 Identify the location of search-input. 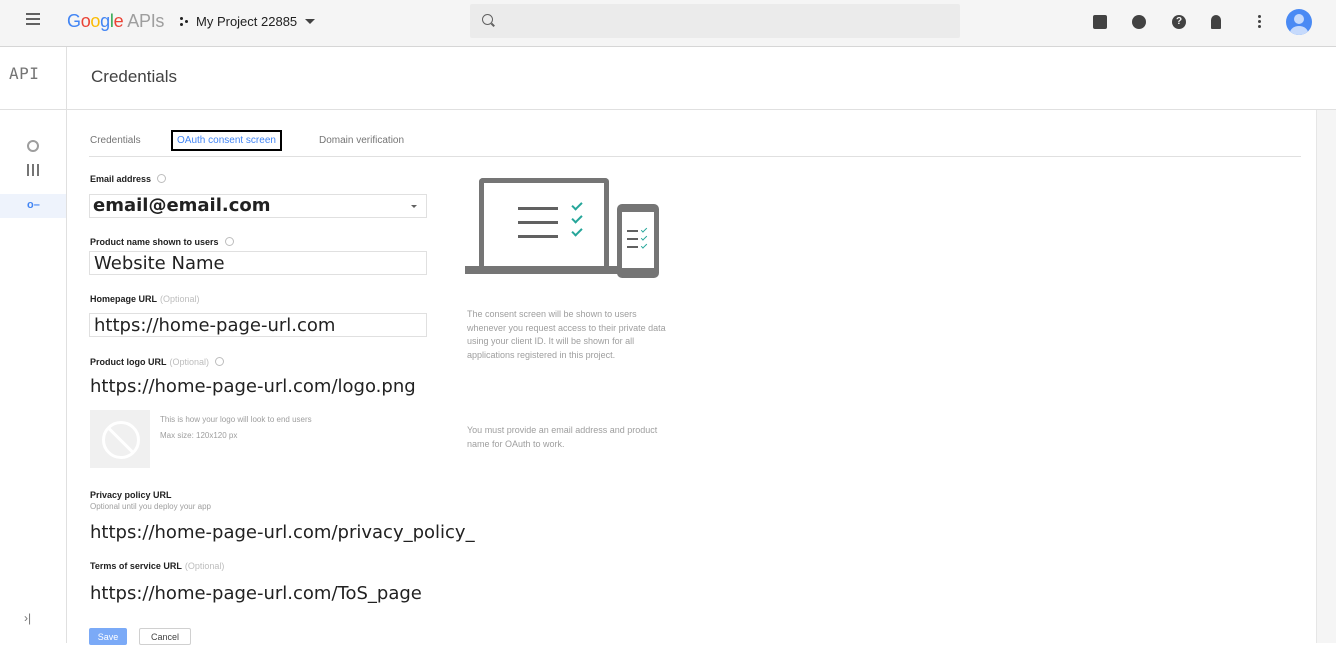
(726, 22).